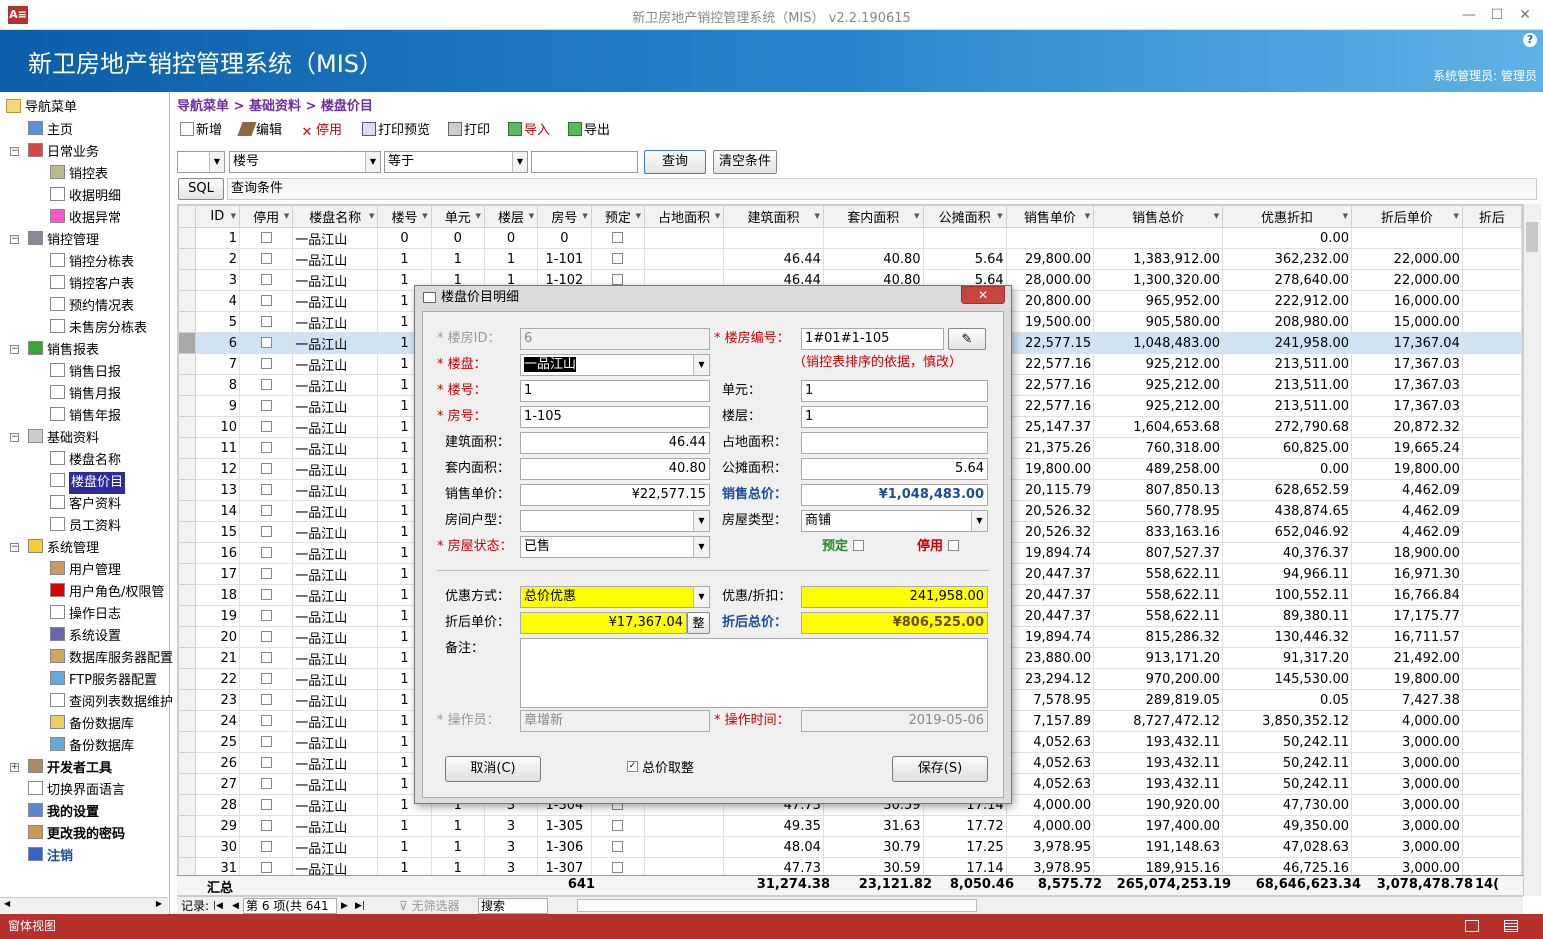 The height and width of the screenshot is (939, 1543). I want to click on sql-button: SQL, so click(201, 189).